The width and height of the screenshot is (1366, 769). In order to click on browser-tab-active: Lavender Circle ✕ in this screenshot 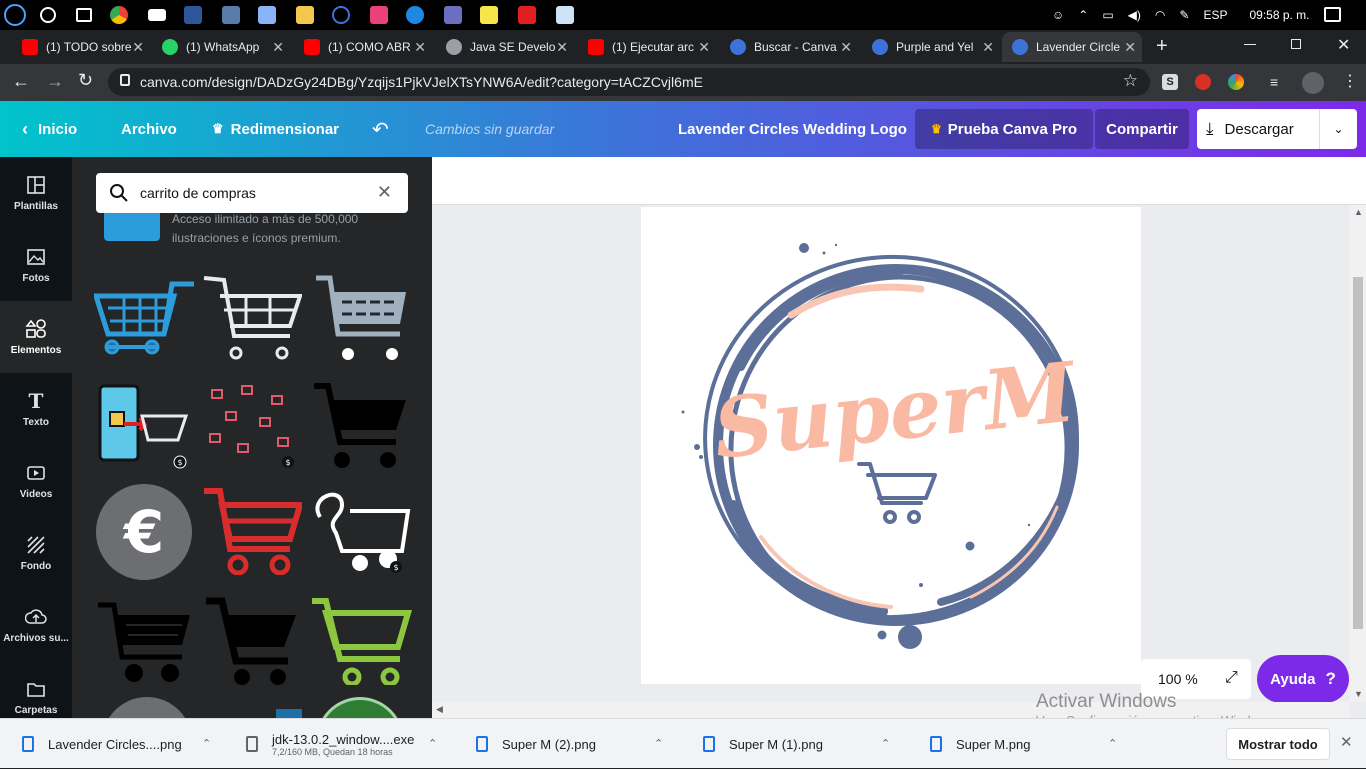, I will do `click(1072, 47)`.